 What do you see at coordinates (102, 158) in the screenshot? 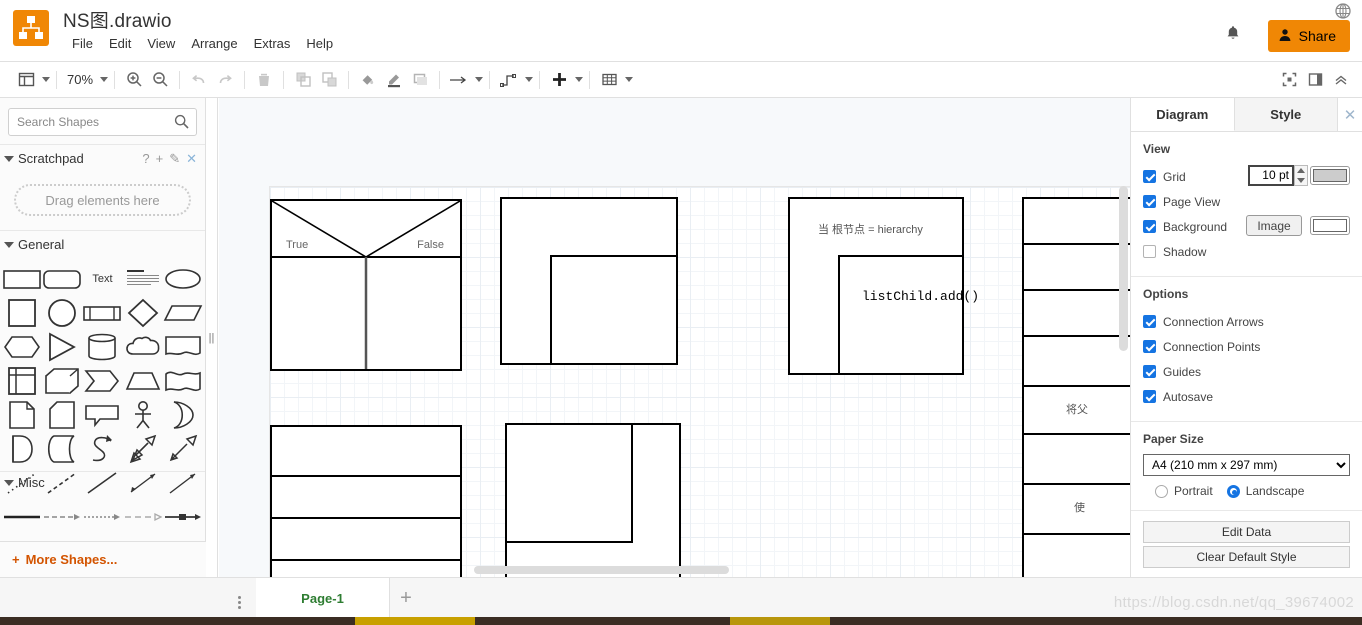
I see `sidebar-section-scratchpad: Scratchpad ? + ✎ ✕` at bounding box center [102, 158].